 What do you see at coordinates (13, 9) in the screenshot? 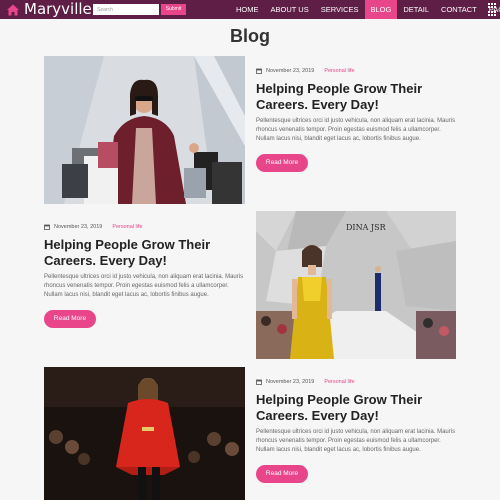
I see `home-icon` at bounding box center [13, 9].